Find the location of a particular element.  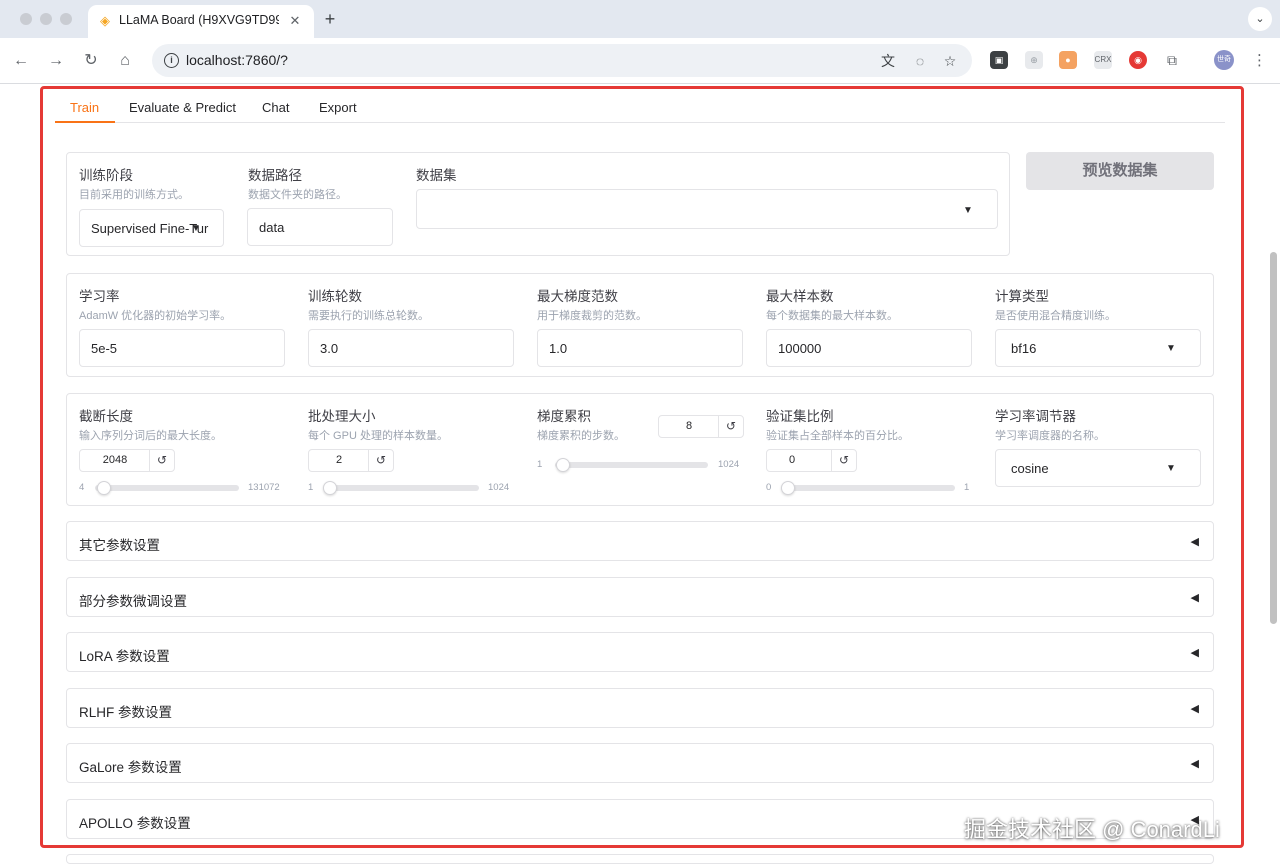

val-size-label: 验证集比例 is located at coordinates (800, 416).